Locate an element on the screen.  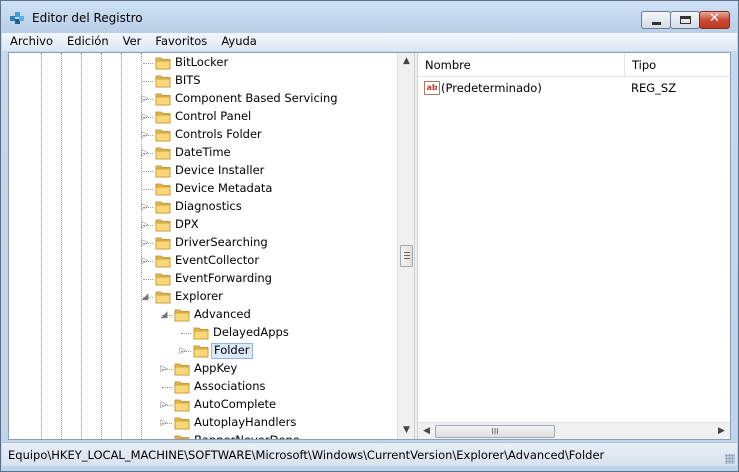
menu-ver: Ver is located at coordinates (131, 42).